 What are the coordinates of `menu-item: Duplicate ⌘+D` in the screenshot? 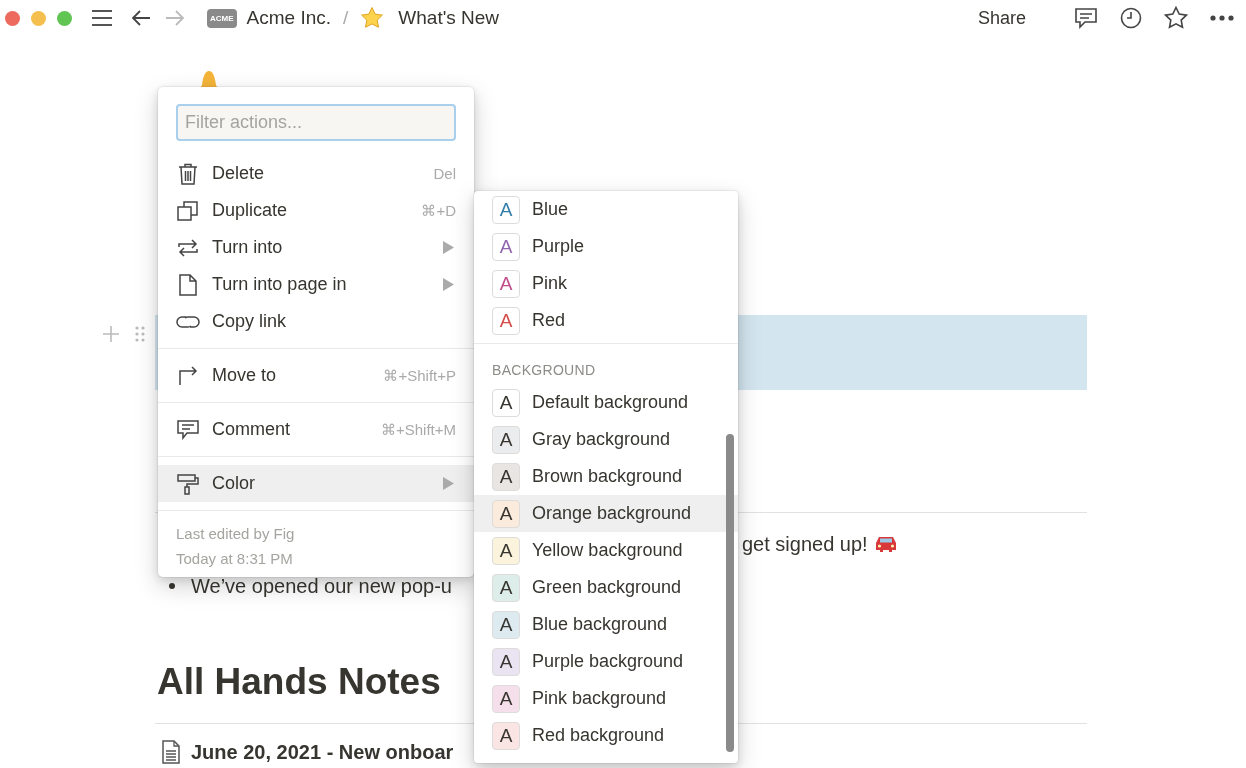 It's located at (316, 210).